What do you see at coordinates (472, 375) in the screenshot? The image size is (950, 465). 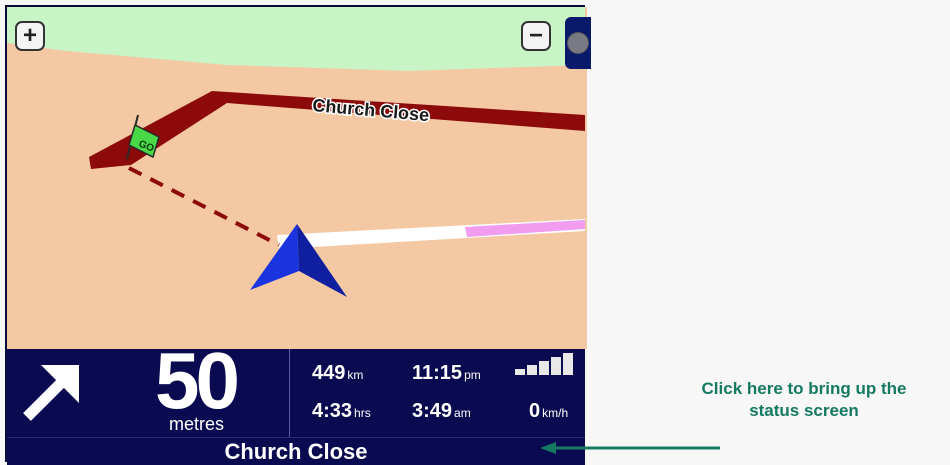 I see `arrival-time-unit: pm` at bounding box center [472, 375].